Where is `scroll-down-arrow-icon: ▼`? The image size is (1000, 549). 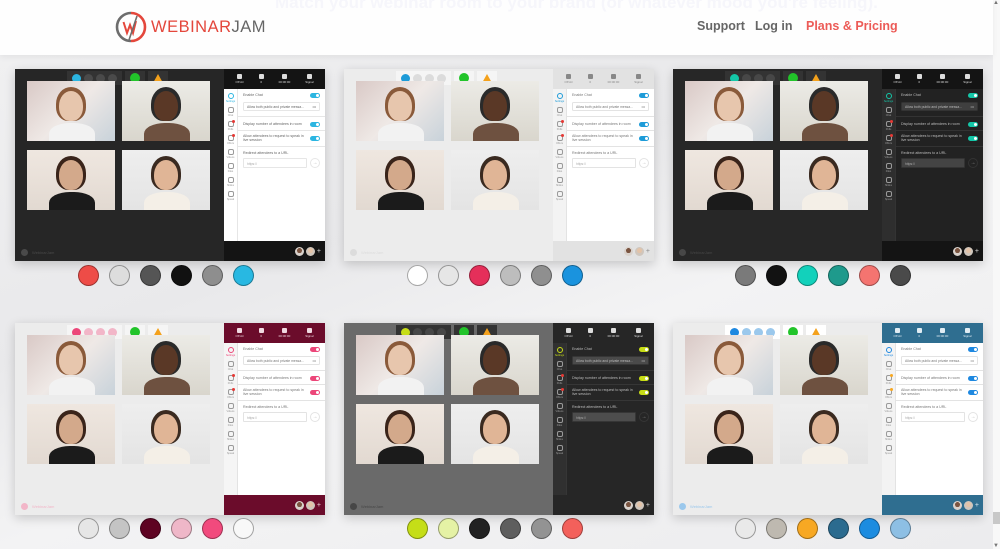 scroll-down-arrow-icon: ▼ is located at coordinates (996, 546).